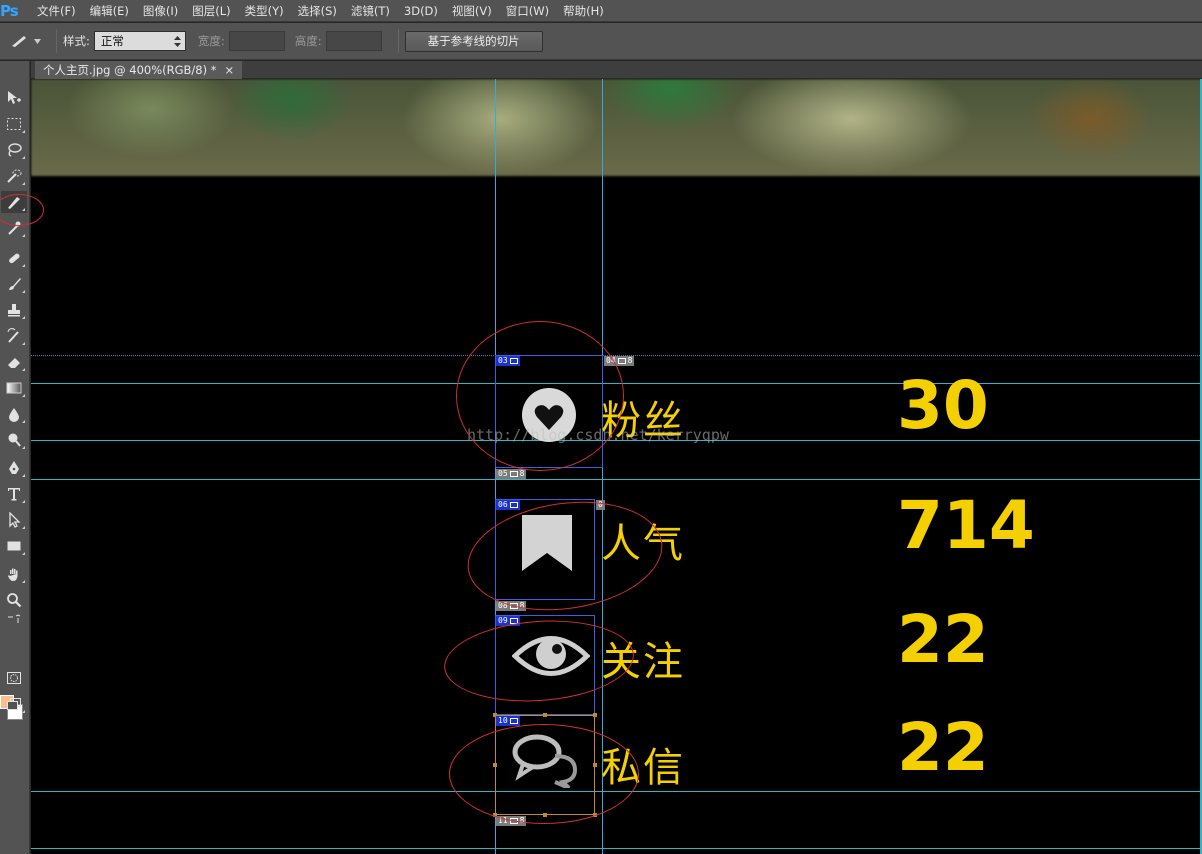 This screenshot has width=1202, height=854. What do you see at coordinates (264, 11) in the screenshot?
I see `menu-type: 类型(Y)` at bounding box center [264, 11].